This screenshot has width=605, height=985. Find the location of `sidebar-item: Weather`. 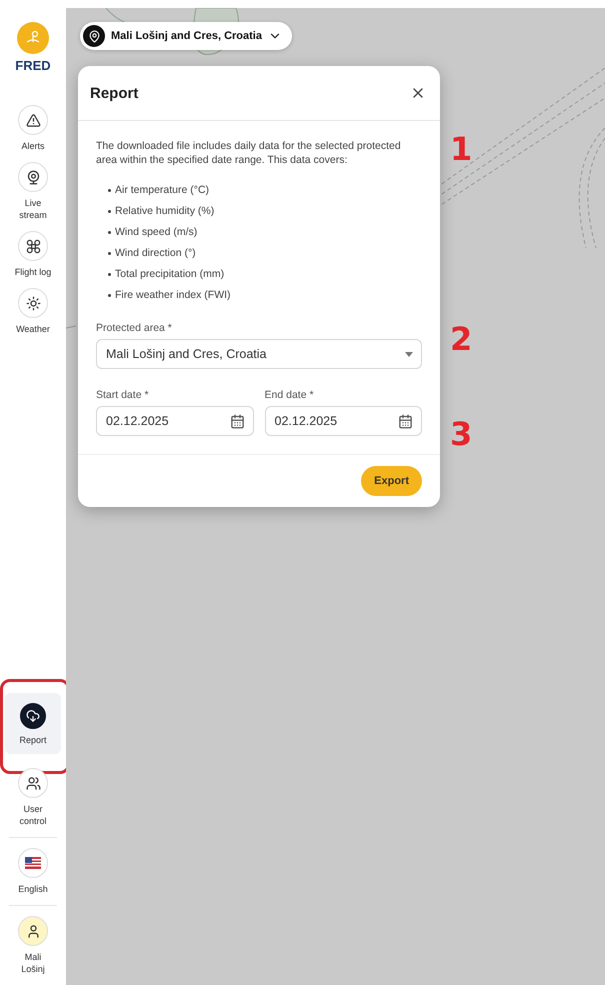

sidebar-item: Weather is located at coordinates (33, 311).